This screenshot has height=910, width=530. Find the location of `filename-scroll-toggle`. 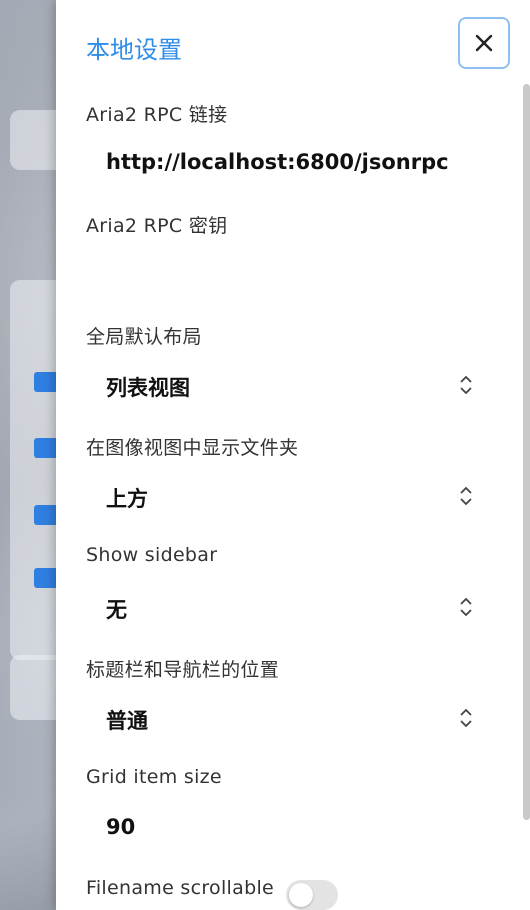

filename-scroll-toggle is located at coordinates (312, 895).